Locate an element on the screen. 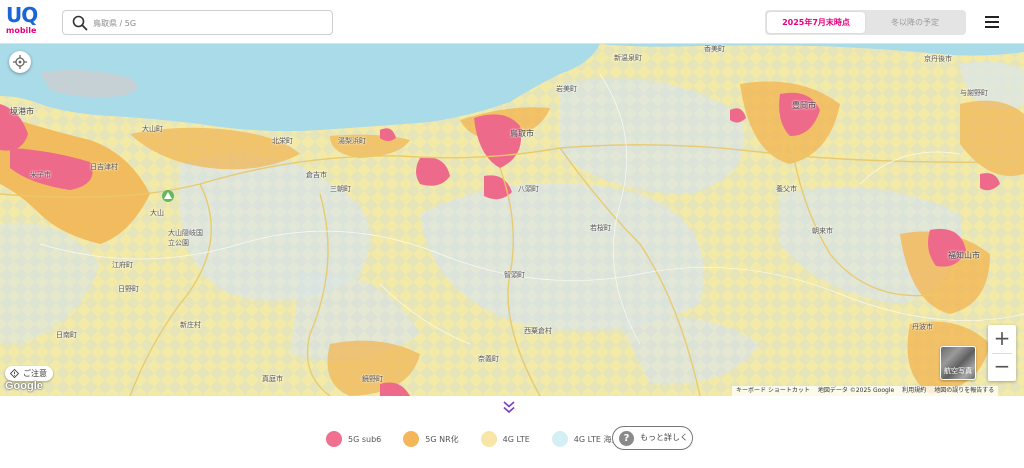  aerial-photo-toggle: 航空写真 is located at coordinates (958, 363).